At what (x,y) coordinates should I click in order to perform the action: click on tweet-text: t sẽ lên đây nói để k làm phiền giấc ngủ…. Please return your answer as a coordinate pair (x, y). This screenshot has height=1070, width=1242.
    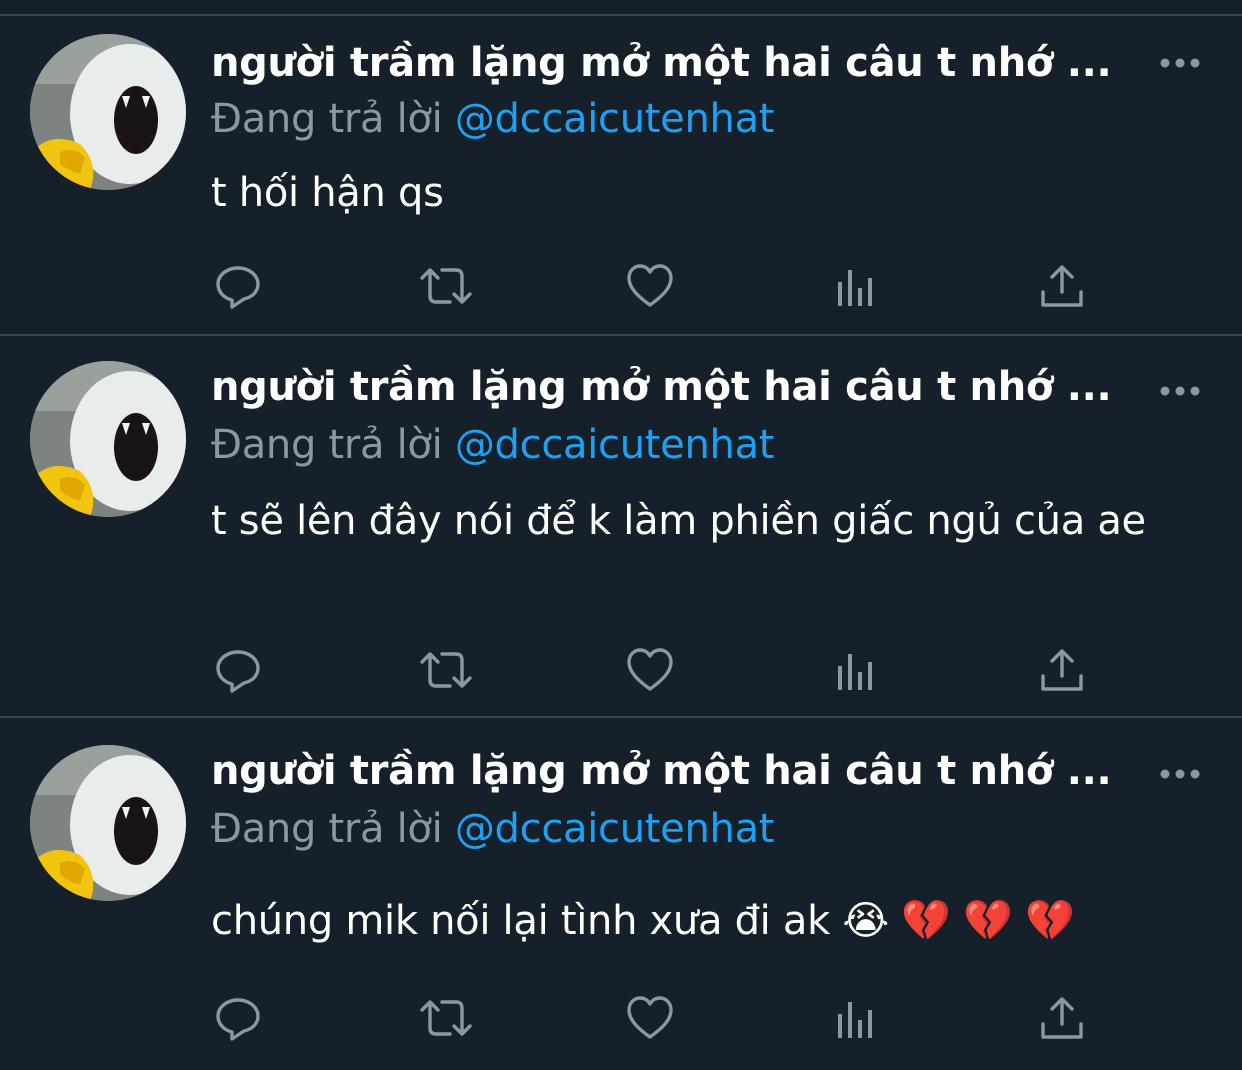
    Looking at the image, I should click on (678, 521).